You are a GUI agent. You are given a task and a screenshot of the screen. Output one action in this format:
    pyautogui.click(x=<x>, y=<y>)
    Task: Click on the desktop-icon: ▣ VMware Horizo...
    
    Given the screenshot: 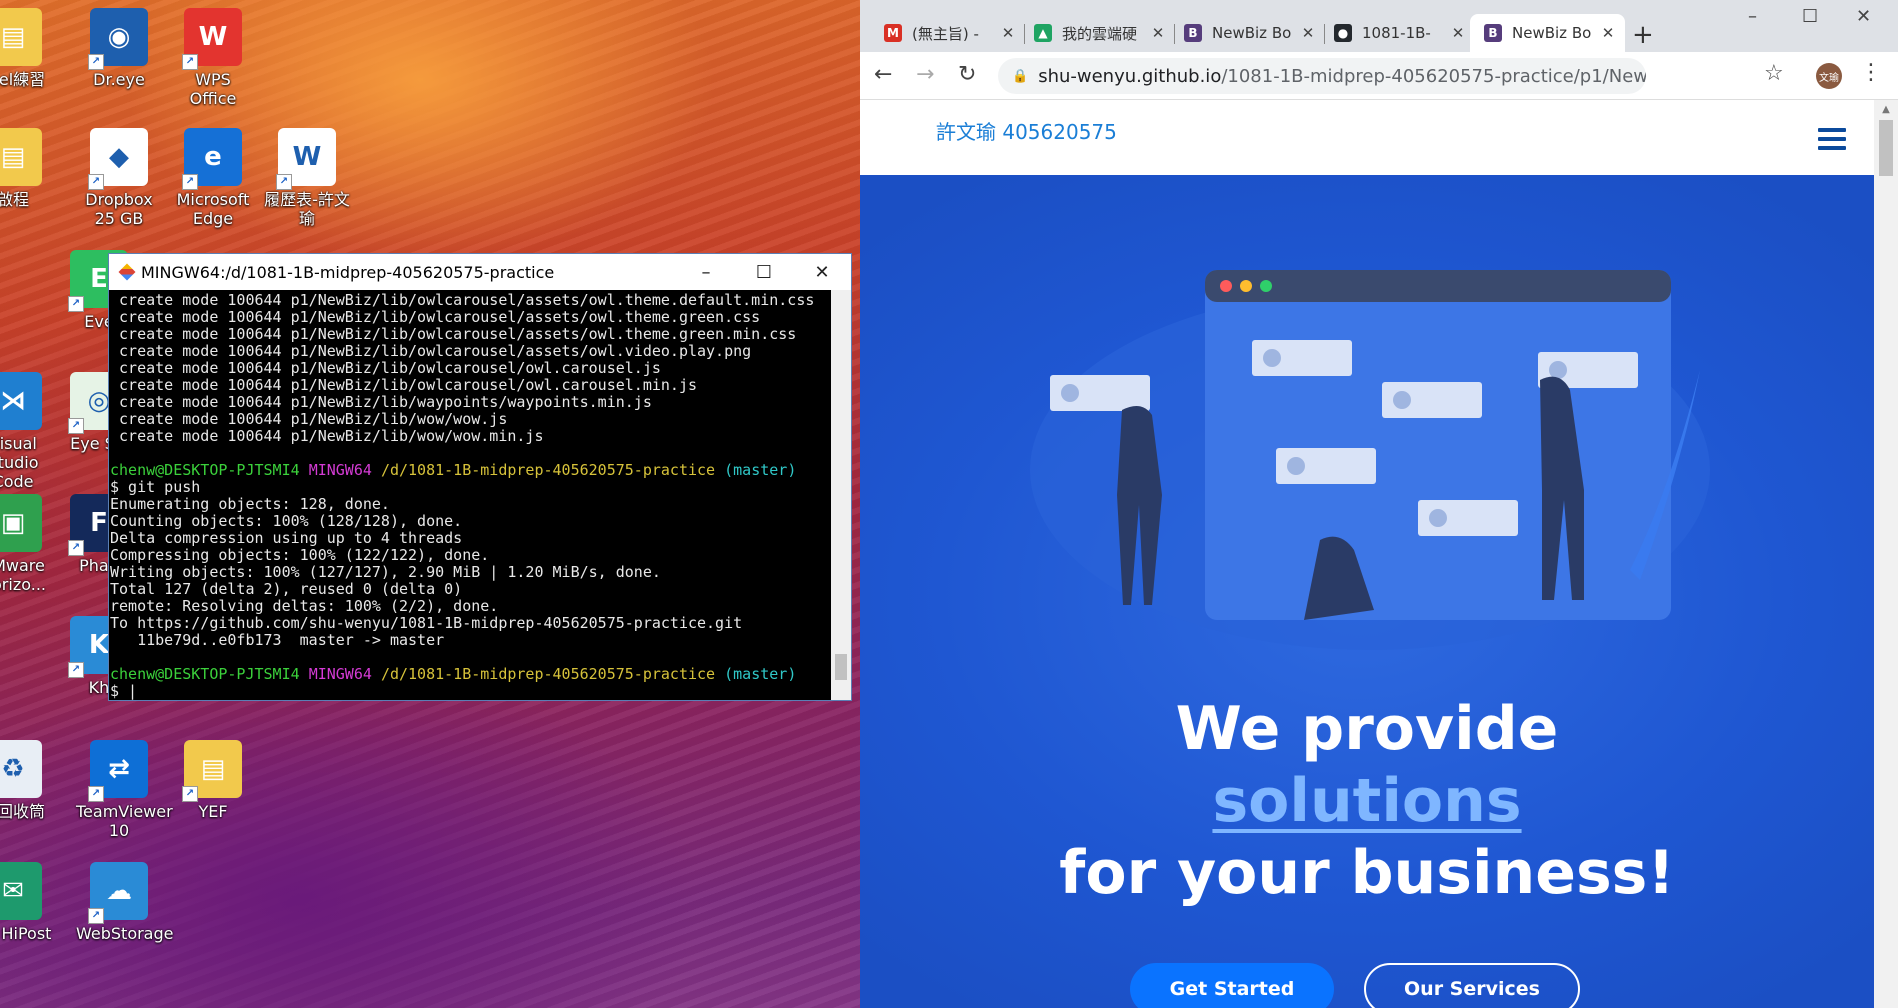 What is the action you would take?
    pyautogui.click(x=28, y=544)
    